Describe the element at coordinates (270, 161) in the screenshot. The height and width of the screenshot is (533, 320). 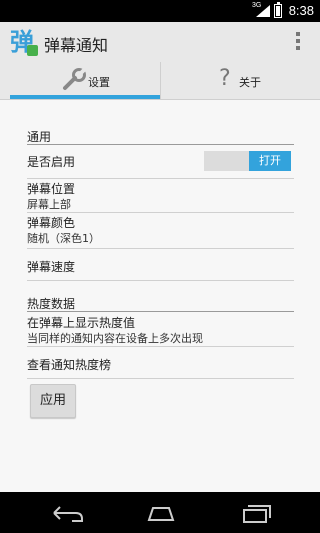
I see `enable-toggle-on: 打开` at that location.